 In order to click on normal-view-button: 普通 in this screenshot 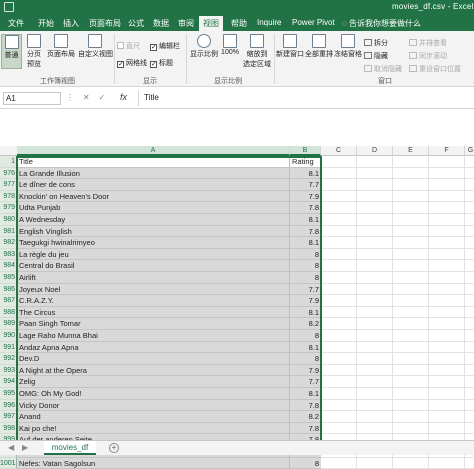, I will do `click(11, 51)`.